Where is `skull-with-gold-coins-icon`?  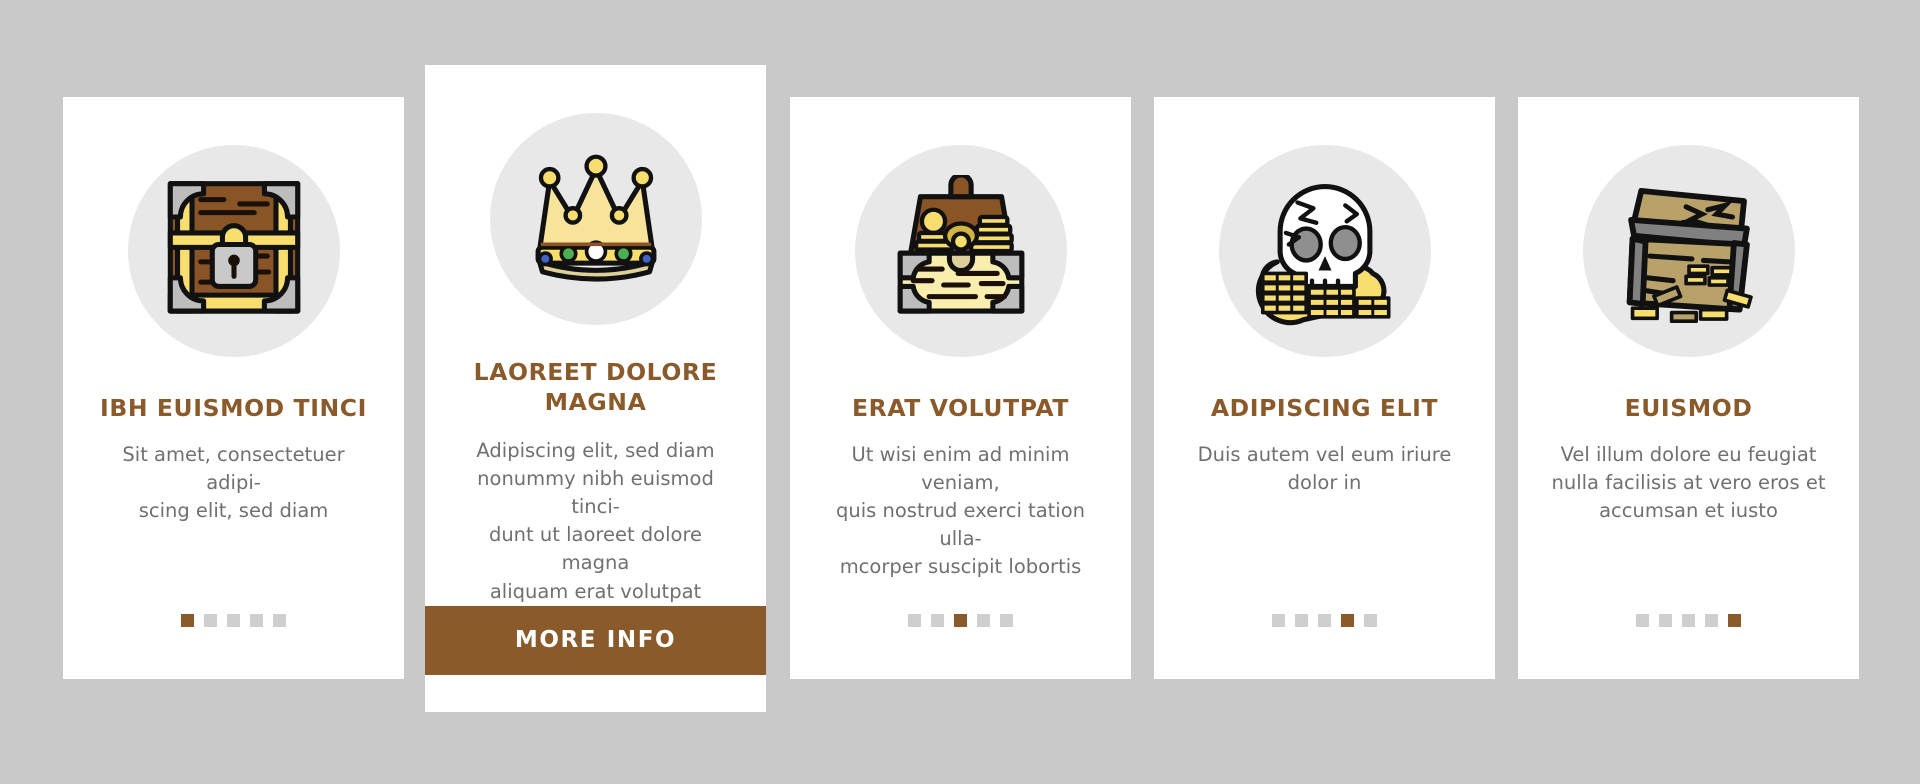
skull-with-gold-coins-icon is located at coordinates (1325, 251).